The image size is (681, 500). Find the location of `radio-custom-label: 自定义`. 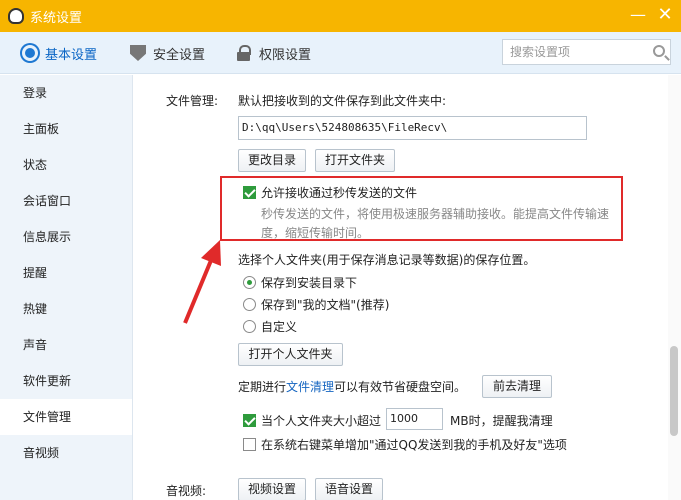

radio-custom-label: 自定义 is located at coordinates (279, 327).